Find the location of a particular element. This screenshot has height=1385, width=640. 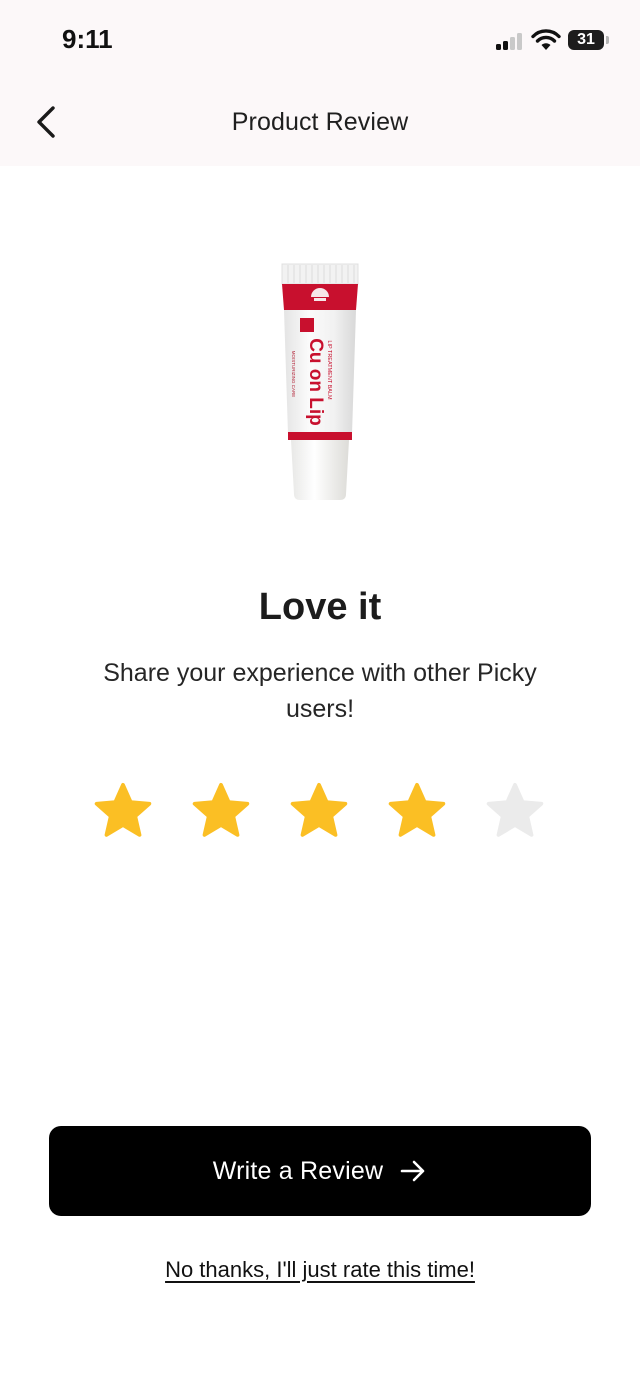

skip-review-link: No thanks, I'll just rate this time! is located at coordinates (320, 1270).